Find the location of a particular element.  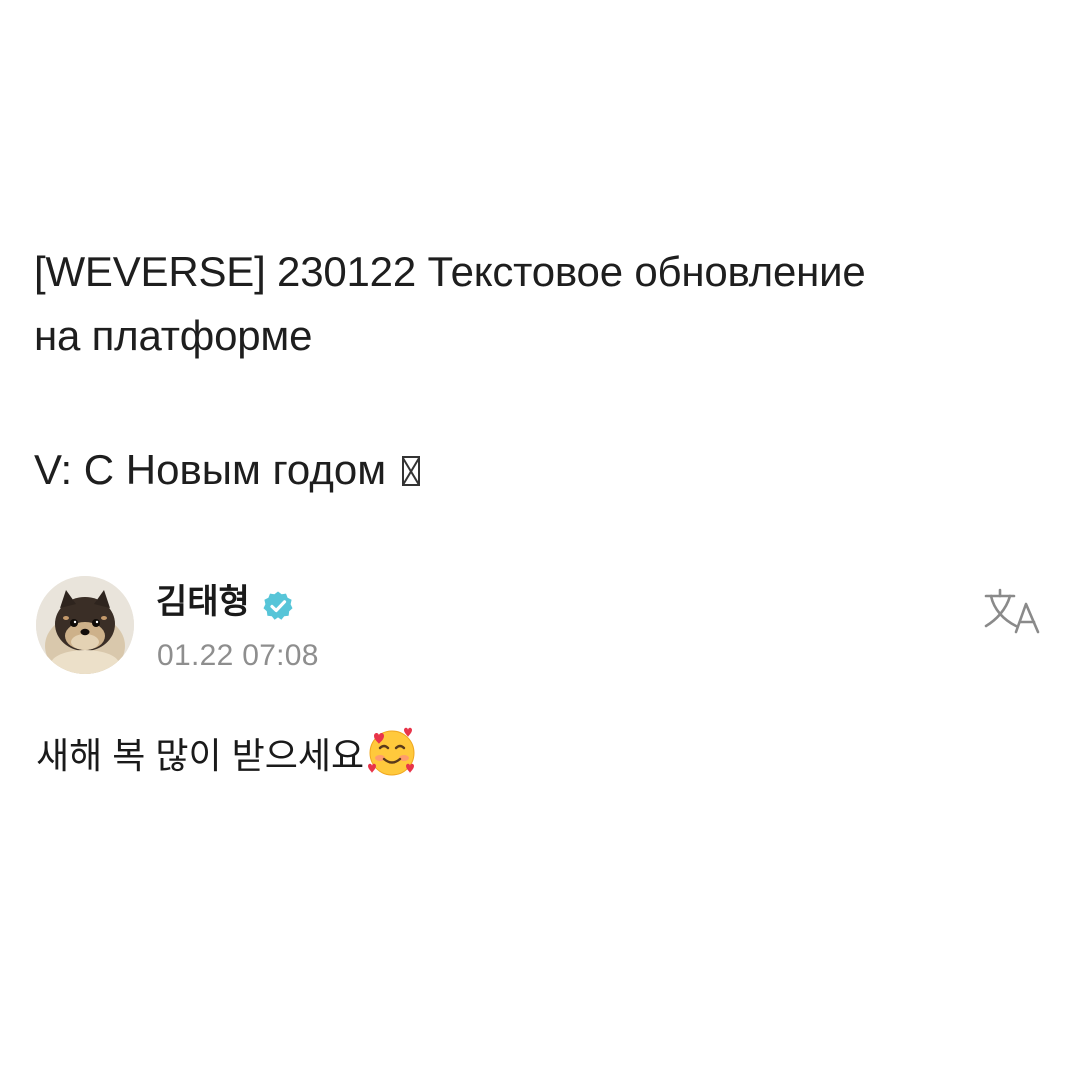

avatar is located at coordinates (85, 625).